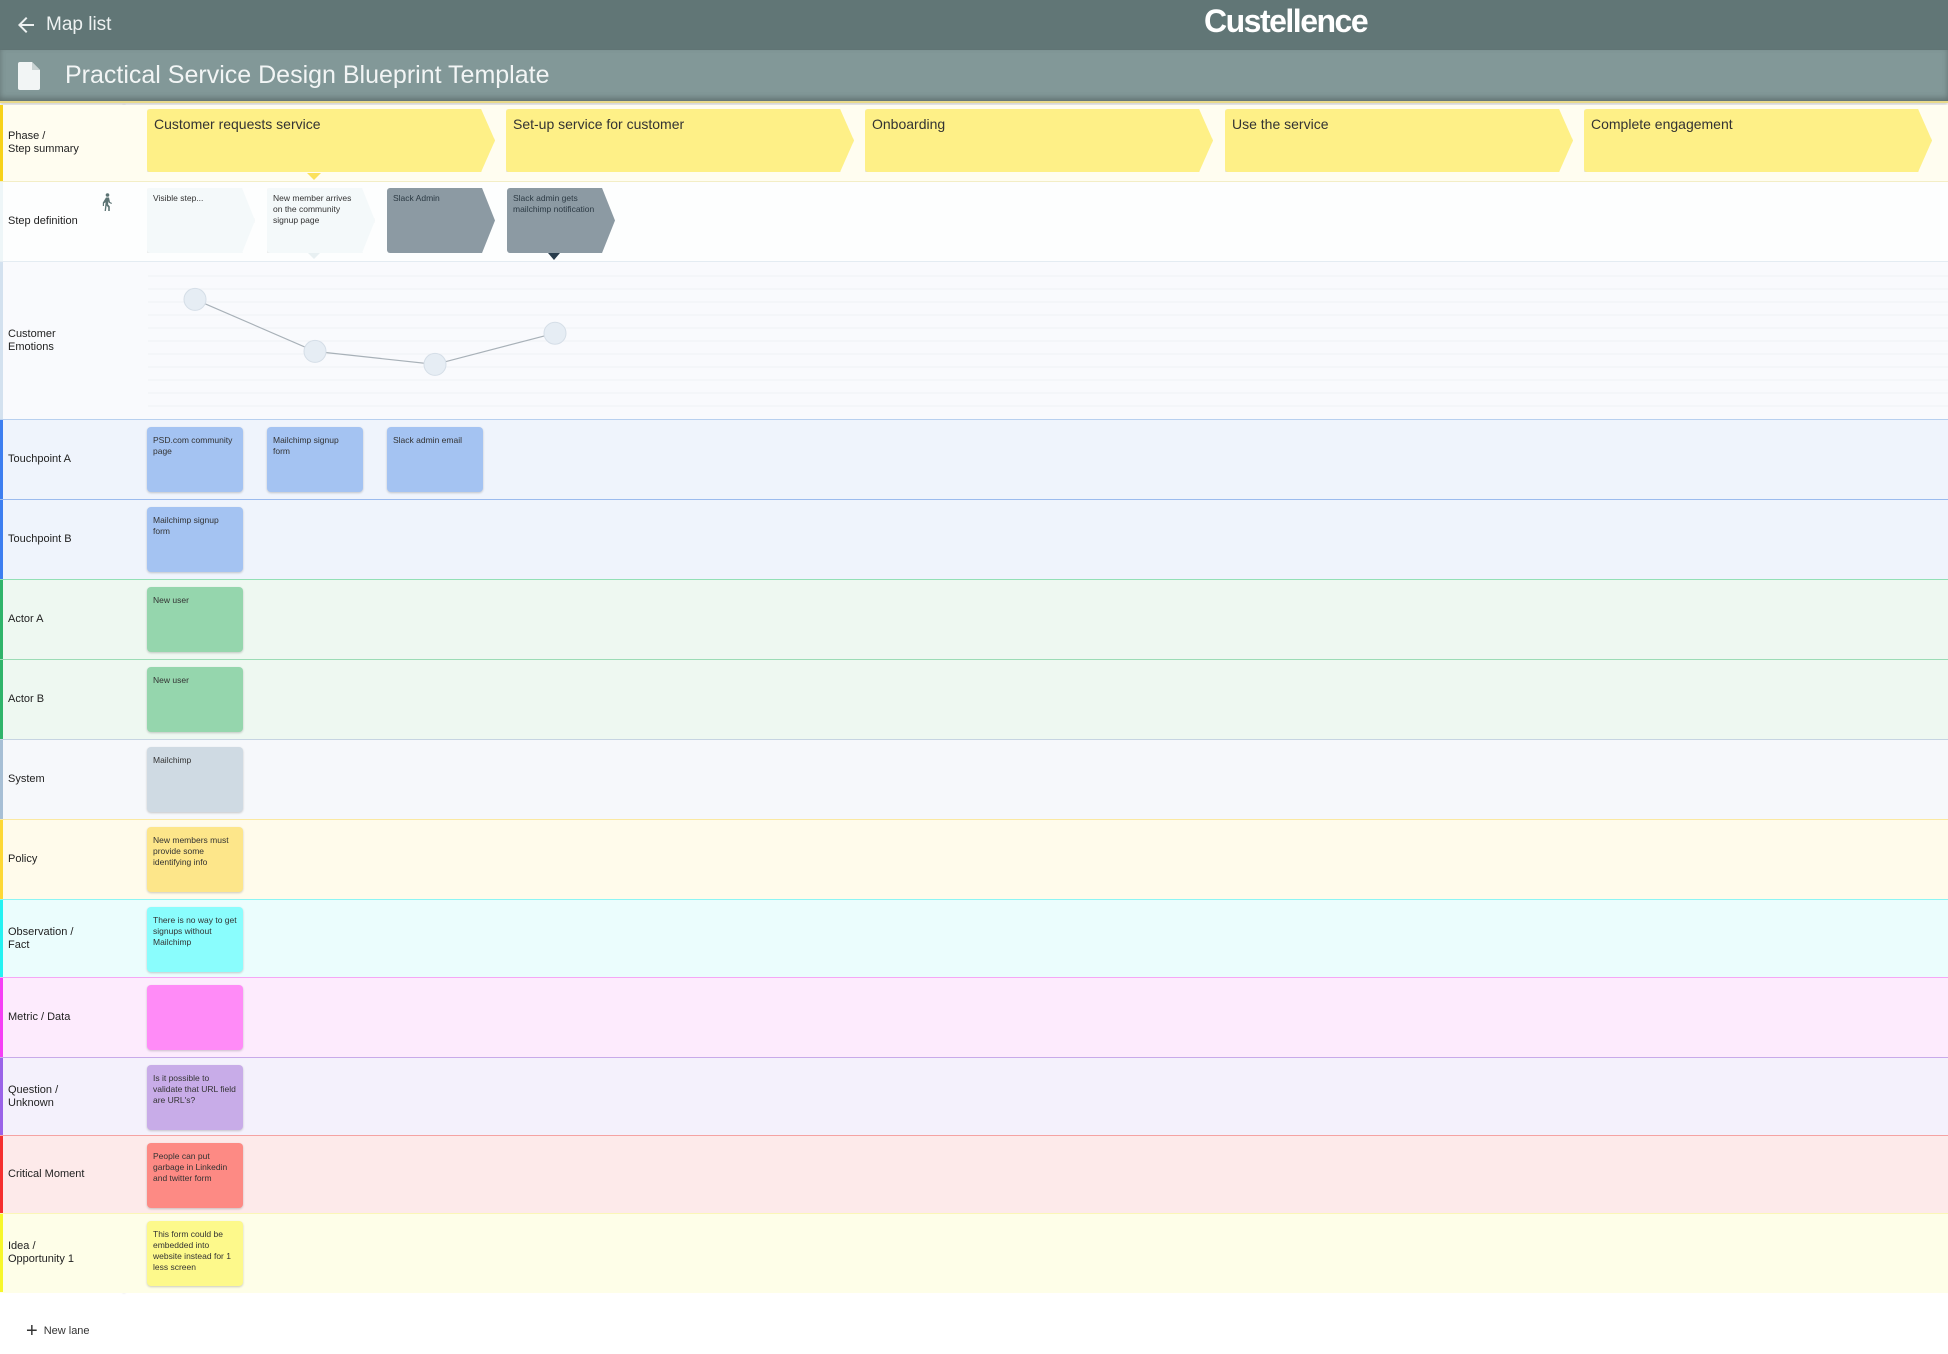 This screenshot has width=1948, height=1354. I want to click on lane-header-touchpoint-b: Touchpoint B, so click(61, 539).